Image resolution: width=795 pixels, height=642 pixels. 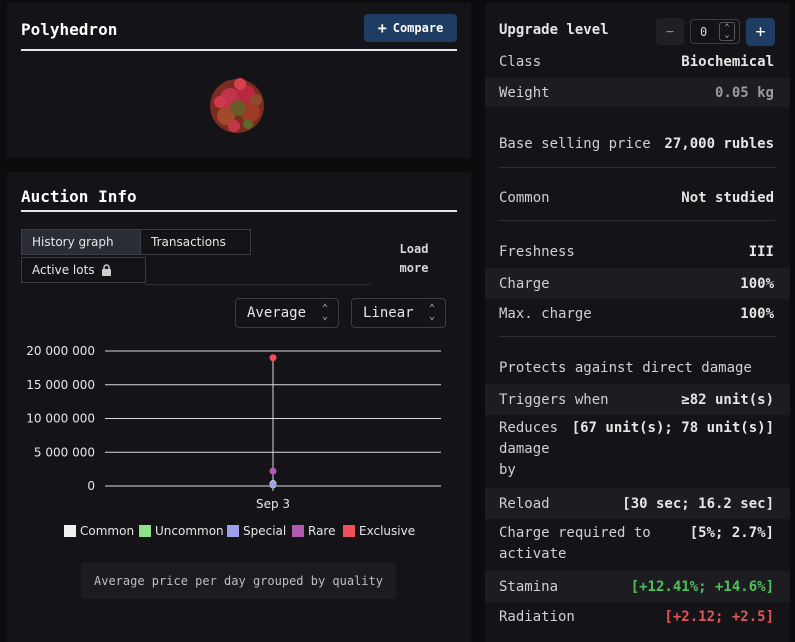 I want to click on legend-item-uncommon: Uncommon, so click(x=181, y=531).